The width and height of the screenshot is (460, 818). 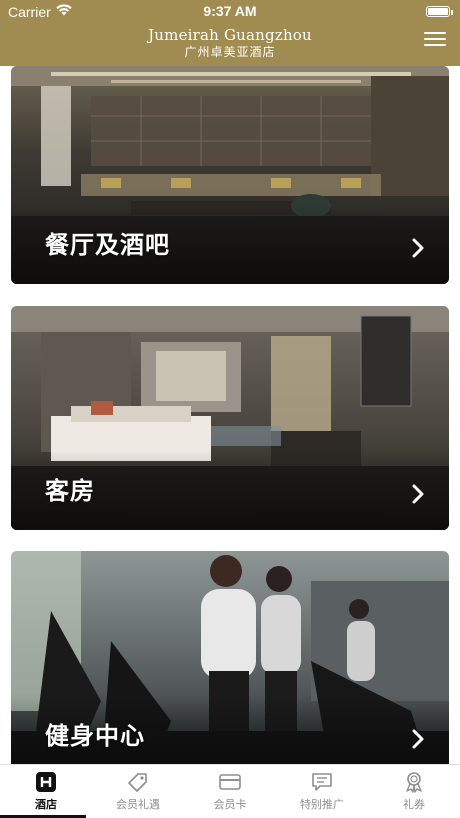 What do you see at coordinates (322, 782) in the screenshot?
I see `message-icon` at bounding box center [322, 782].